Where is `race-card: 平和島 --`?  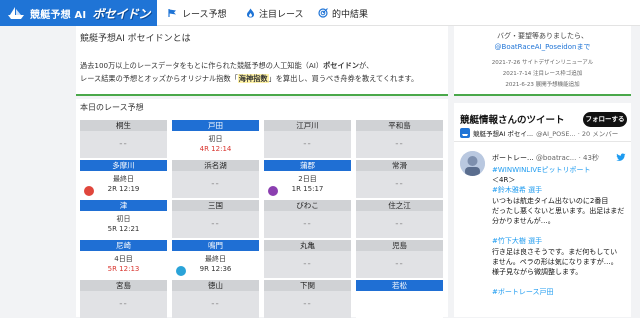 race-card: 平和島 -- is located at coordinates (399, 139).